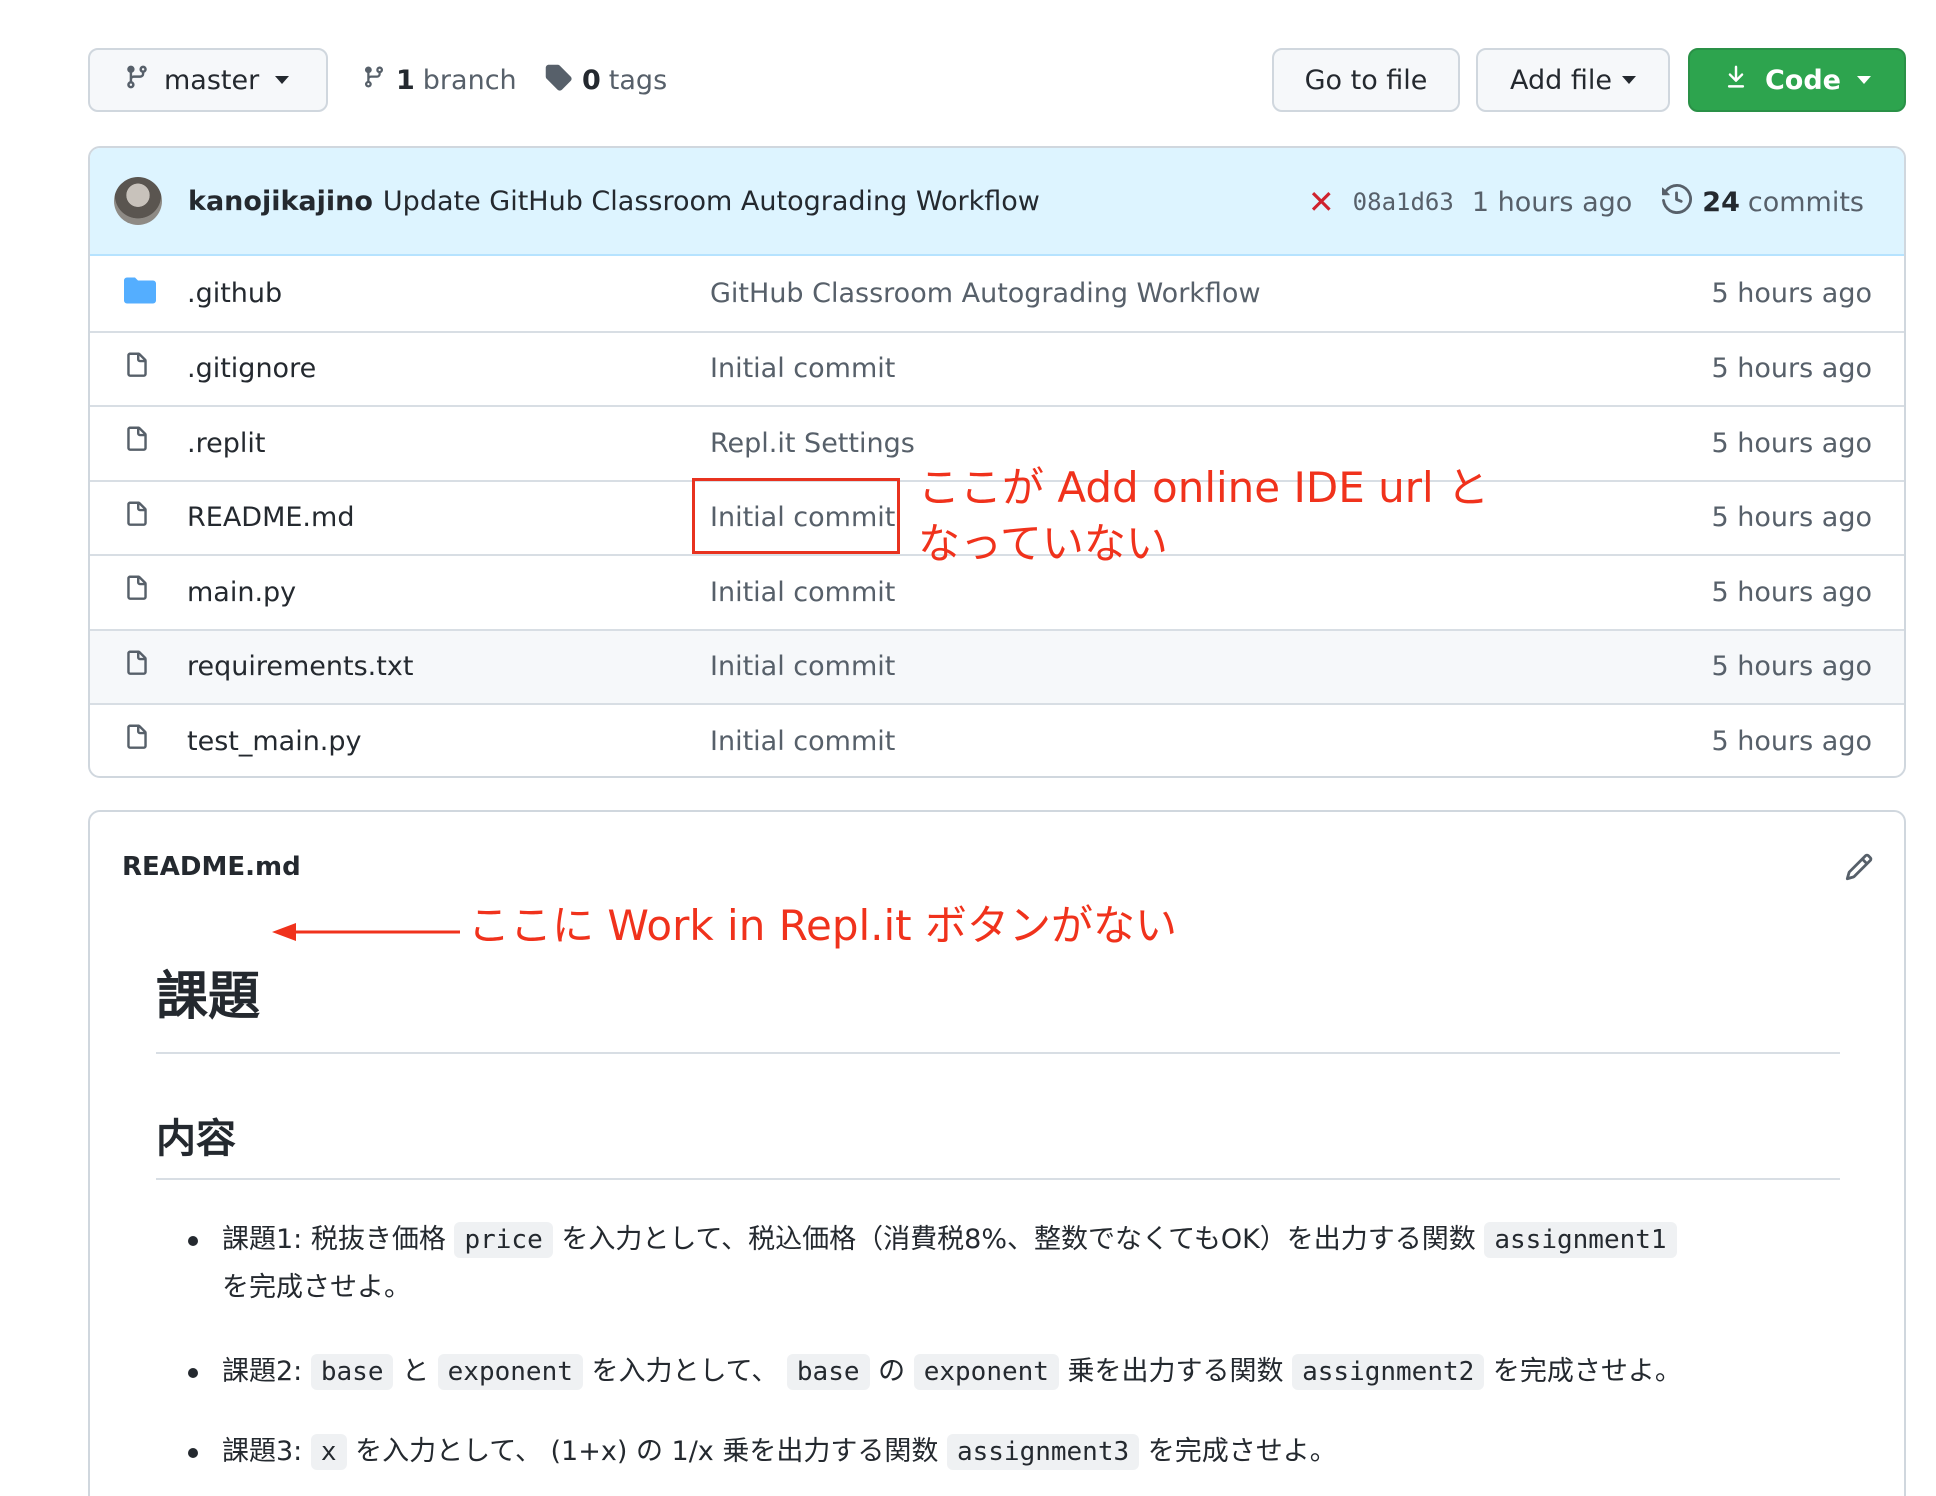 The image size is (1936, 1496). What do you see at coordinates (605, 80) in the screenshot?
I see `tags-link: 0 tags` at bounding box center [605, 80].